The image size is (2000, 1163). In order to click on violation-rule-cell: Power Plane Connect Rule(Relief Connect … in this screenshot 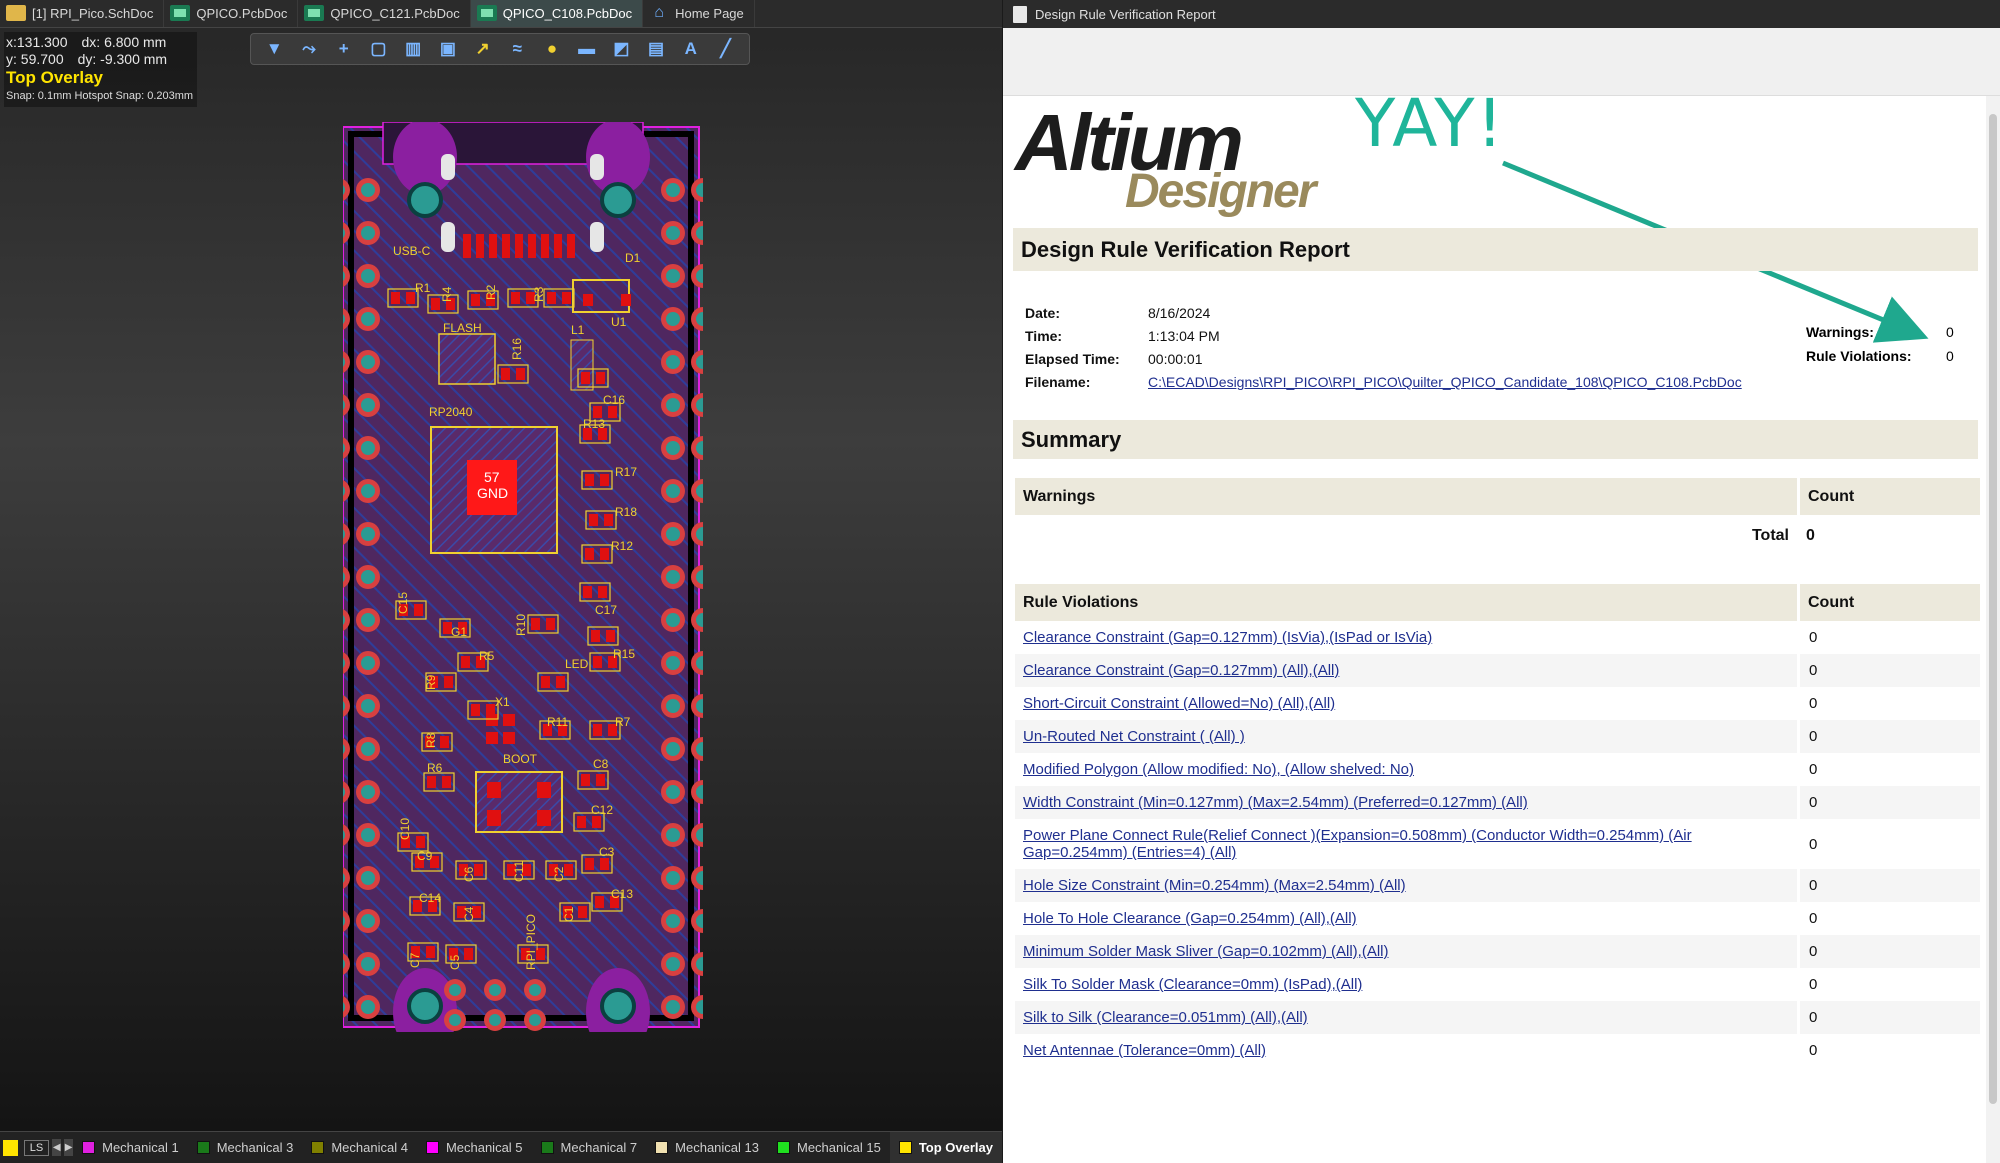, I will do `click(1406, 844)`.